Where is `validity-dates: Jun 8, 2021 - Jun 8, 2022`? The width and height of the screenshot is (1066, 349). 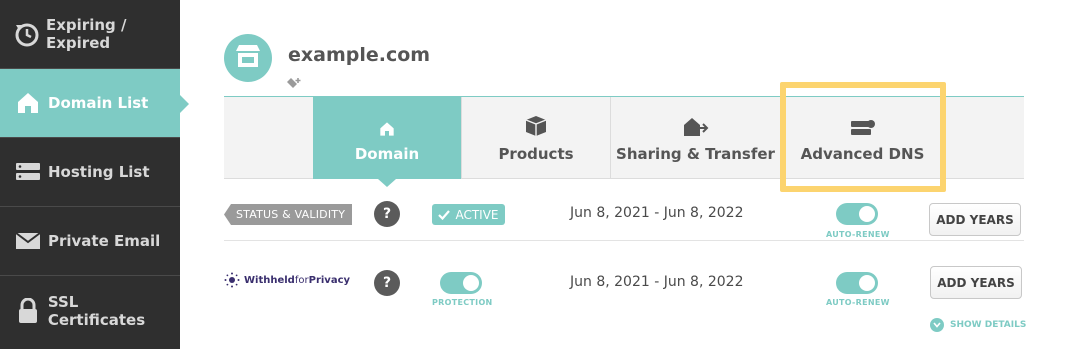
validity-dates: Jun 8, 2021 - Jun 8, 2022 is located at coordinates (657, 213).